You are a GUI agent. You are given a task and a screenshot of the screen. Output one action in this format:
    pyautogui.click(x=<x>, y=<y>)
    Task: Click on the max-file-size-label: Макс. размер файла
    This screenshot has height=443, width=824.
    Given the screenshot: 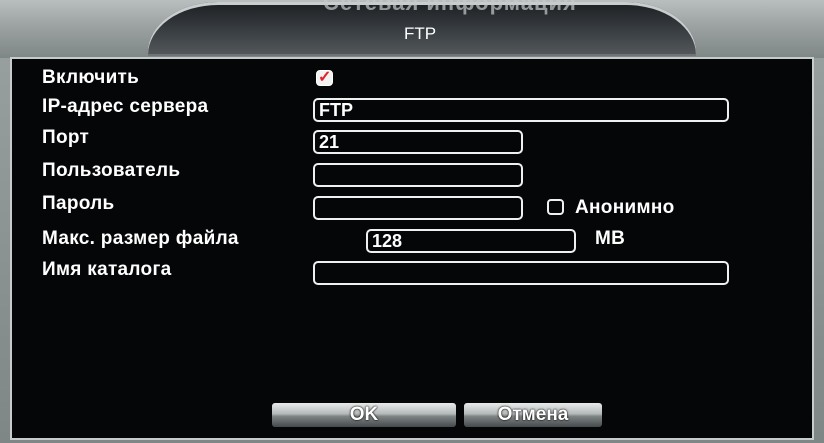 What is the action you would take?
    pyautogui.click(x=140, y=238)
    